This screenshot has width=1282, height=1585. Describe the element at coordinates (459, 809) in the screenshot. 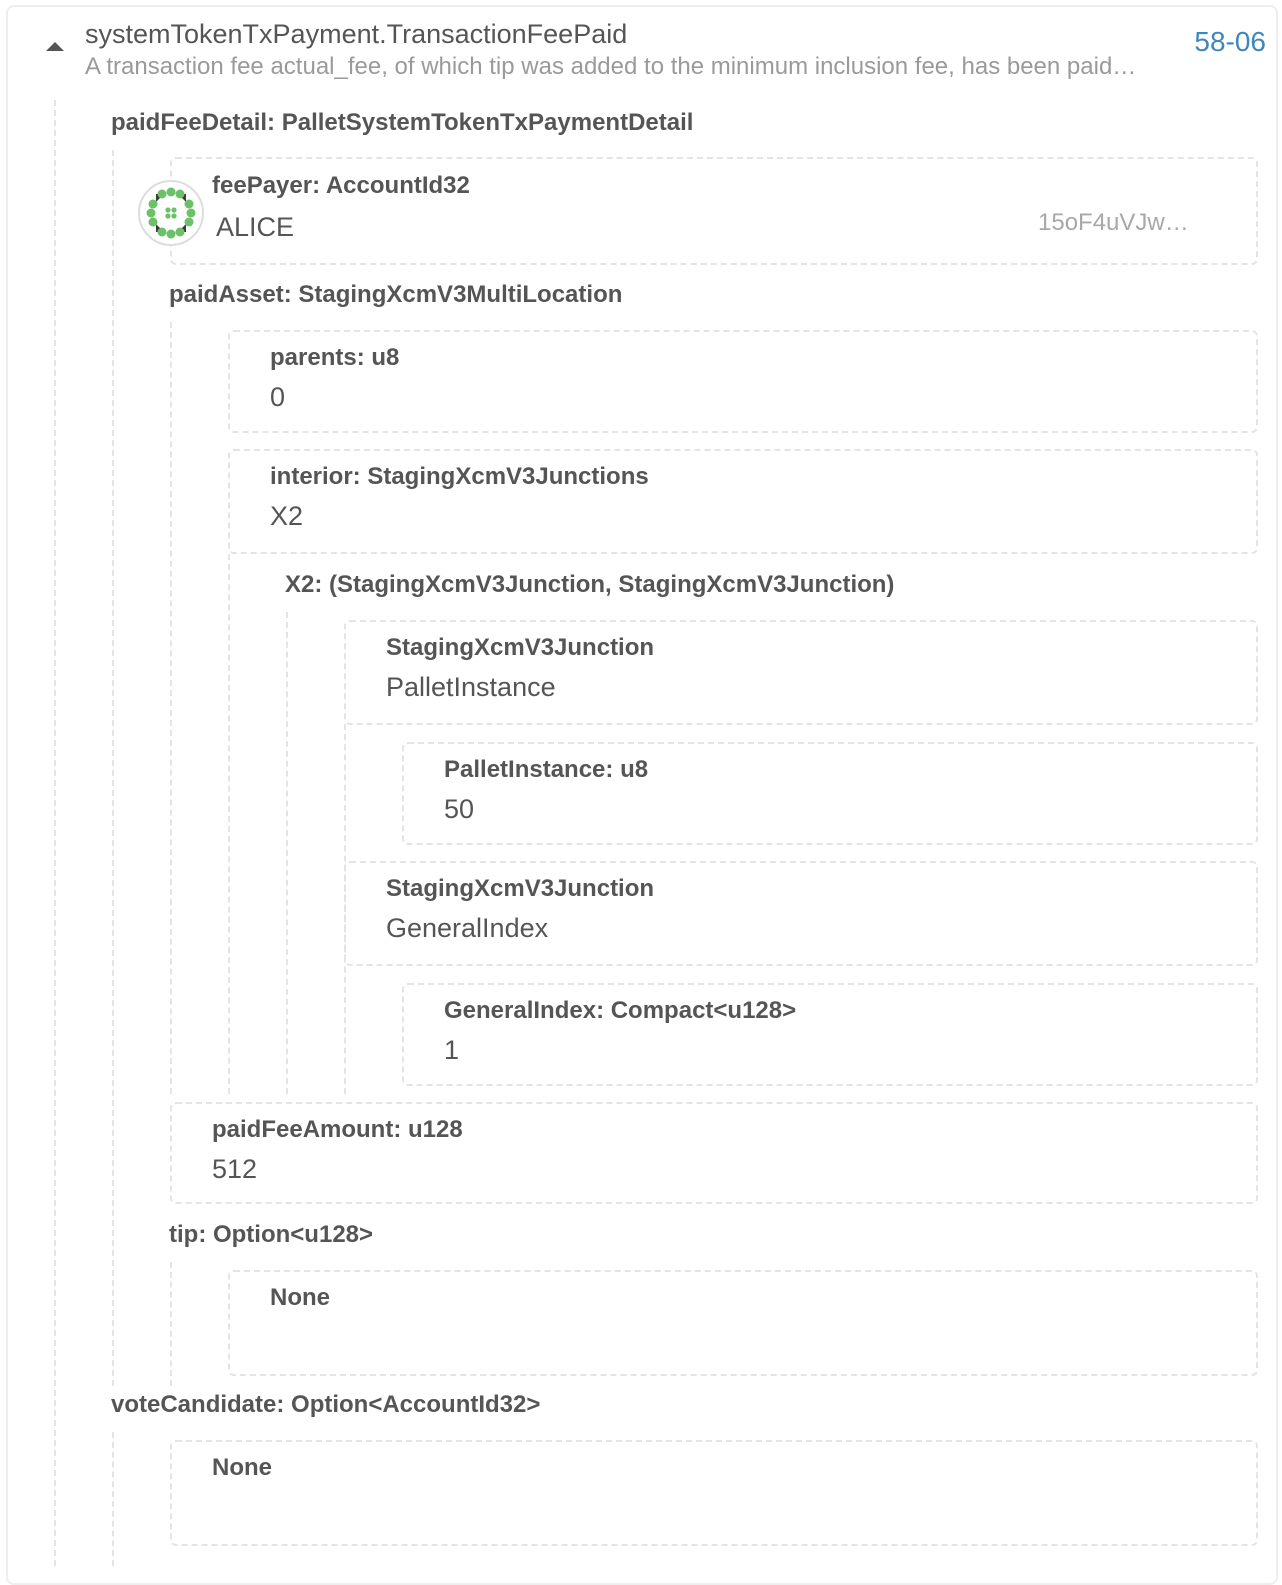

I see `pallet-instance-value: 50` at that location.